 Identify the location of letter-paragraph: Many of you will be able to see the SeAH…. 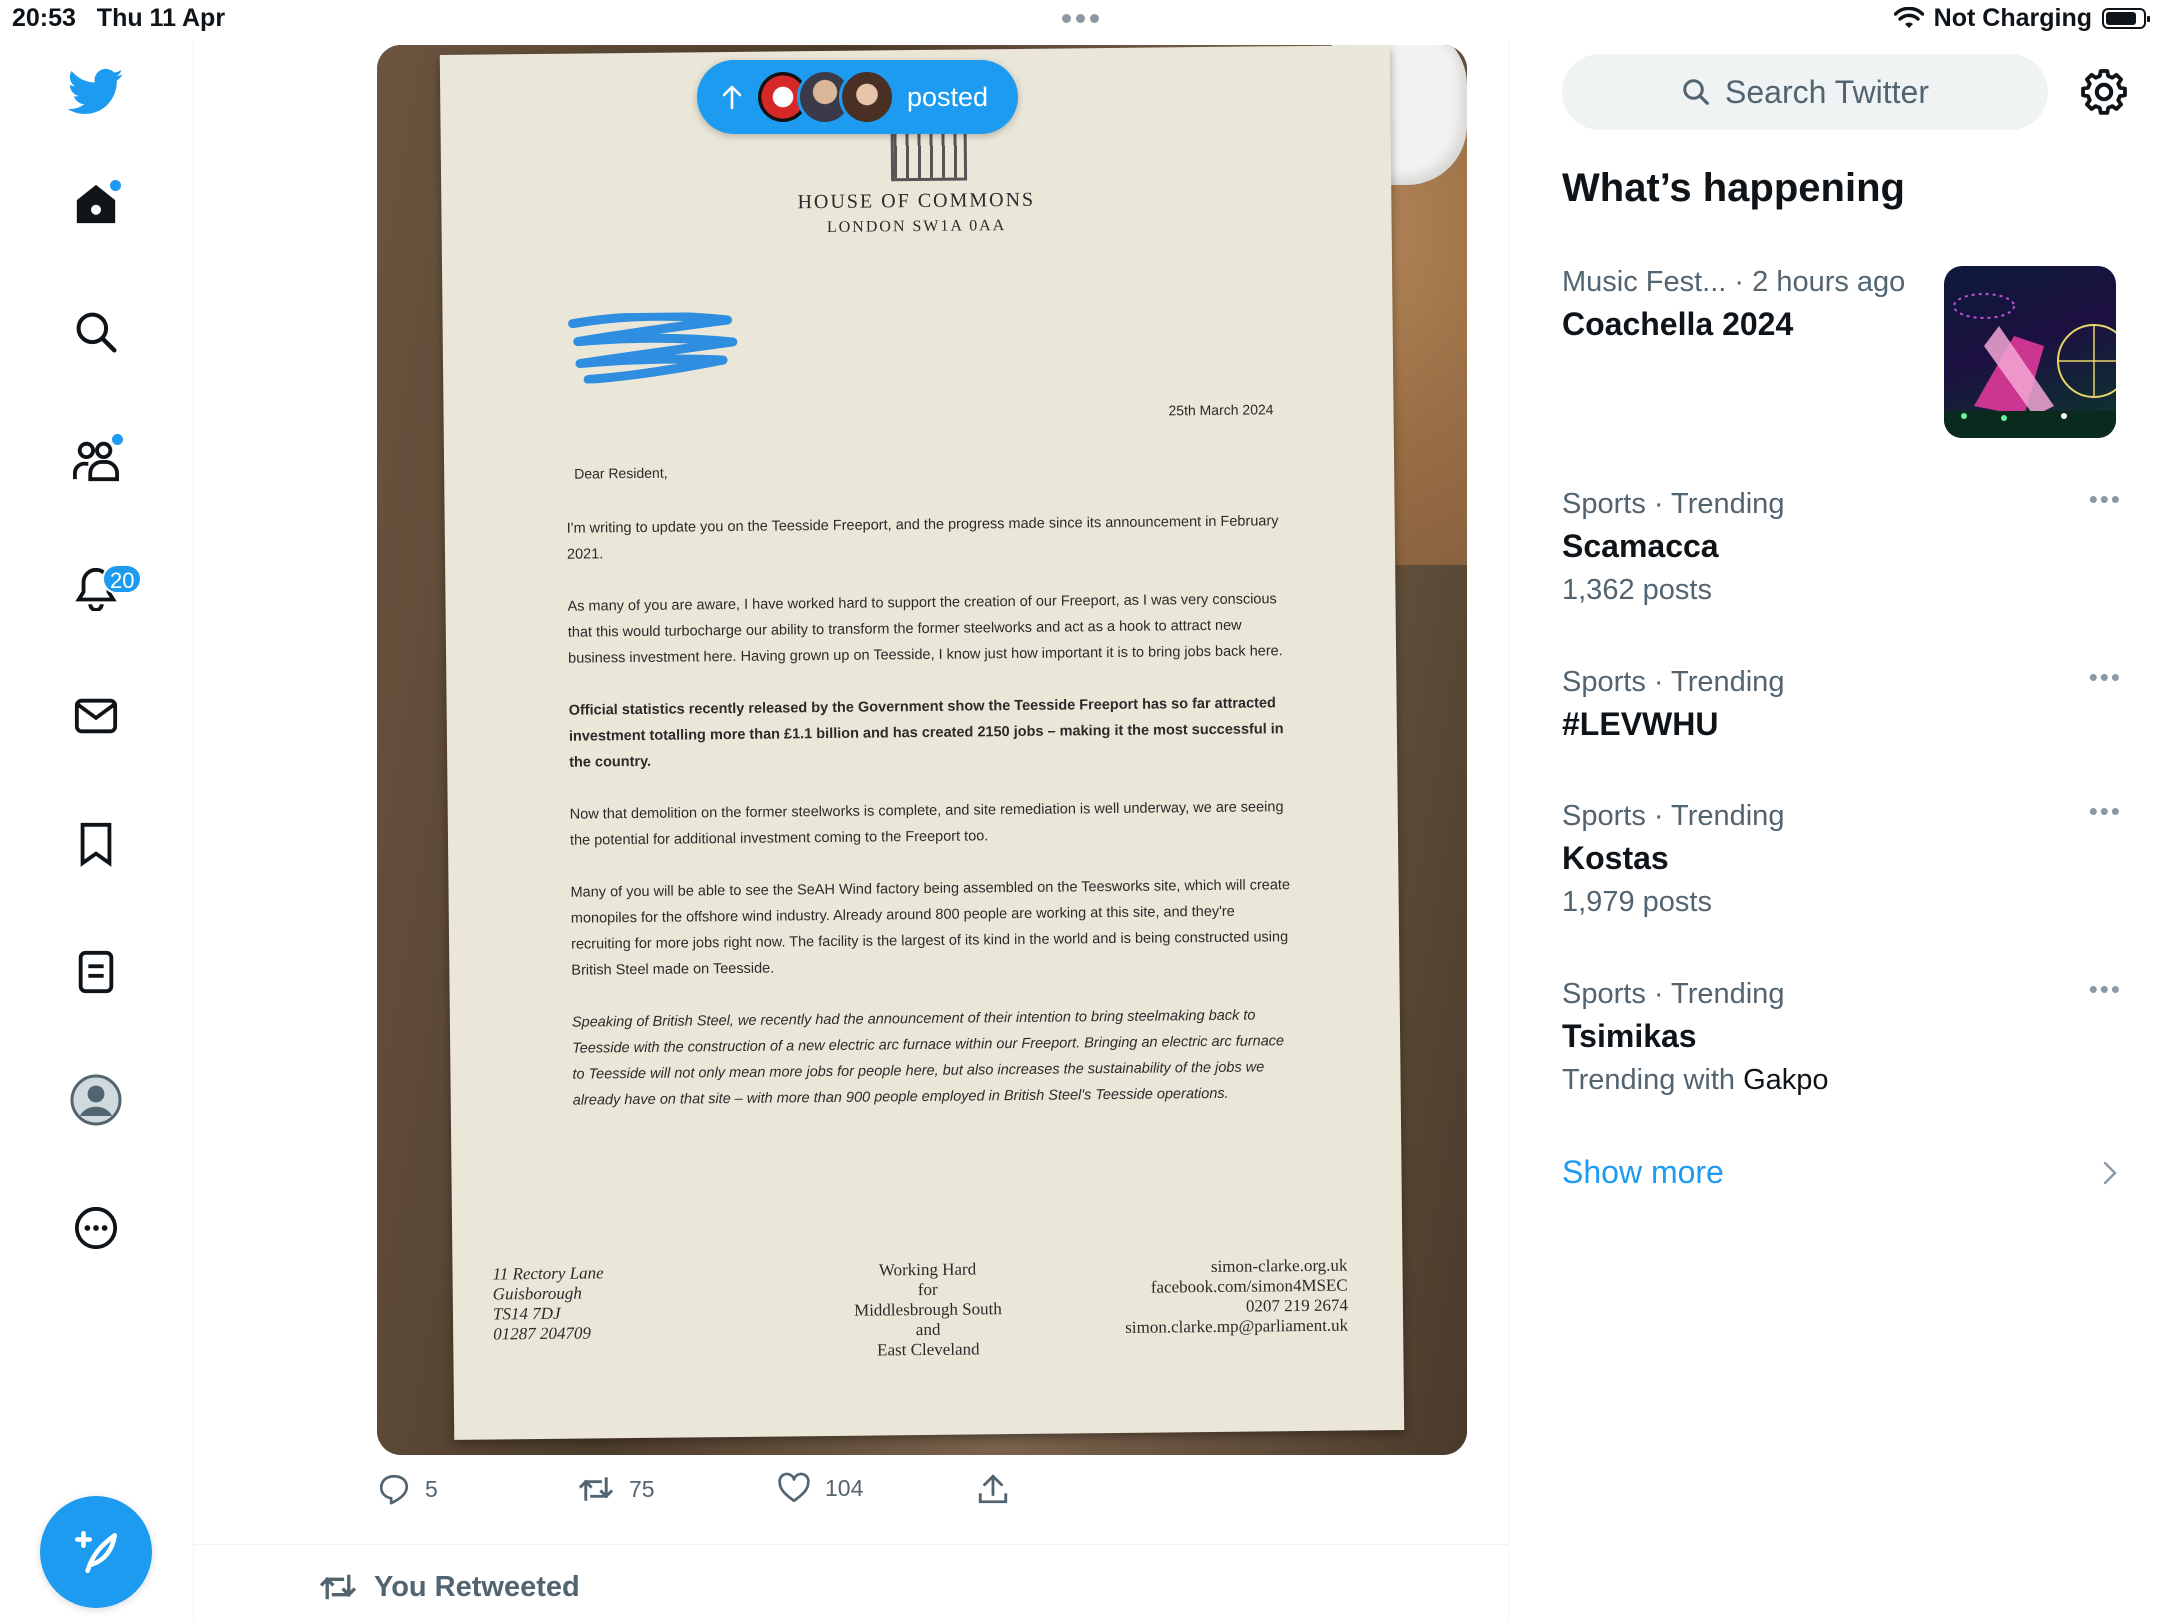
(930, 928).